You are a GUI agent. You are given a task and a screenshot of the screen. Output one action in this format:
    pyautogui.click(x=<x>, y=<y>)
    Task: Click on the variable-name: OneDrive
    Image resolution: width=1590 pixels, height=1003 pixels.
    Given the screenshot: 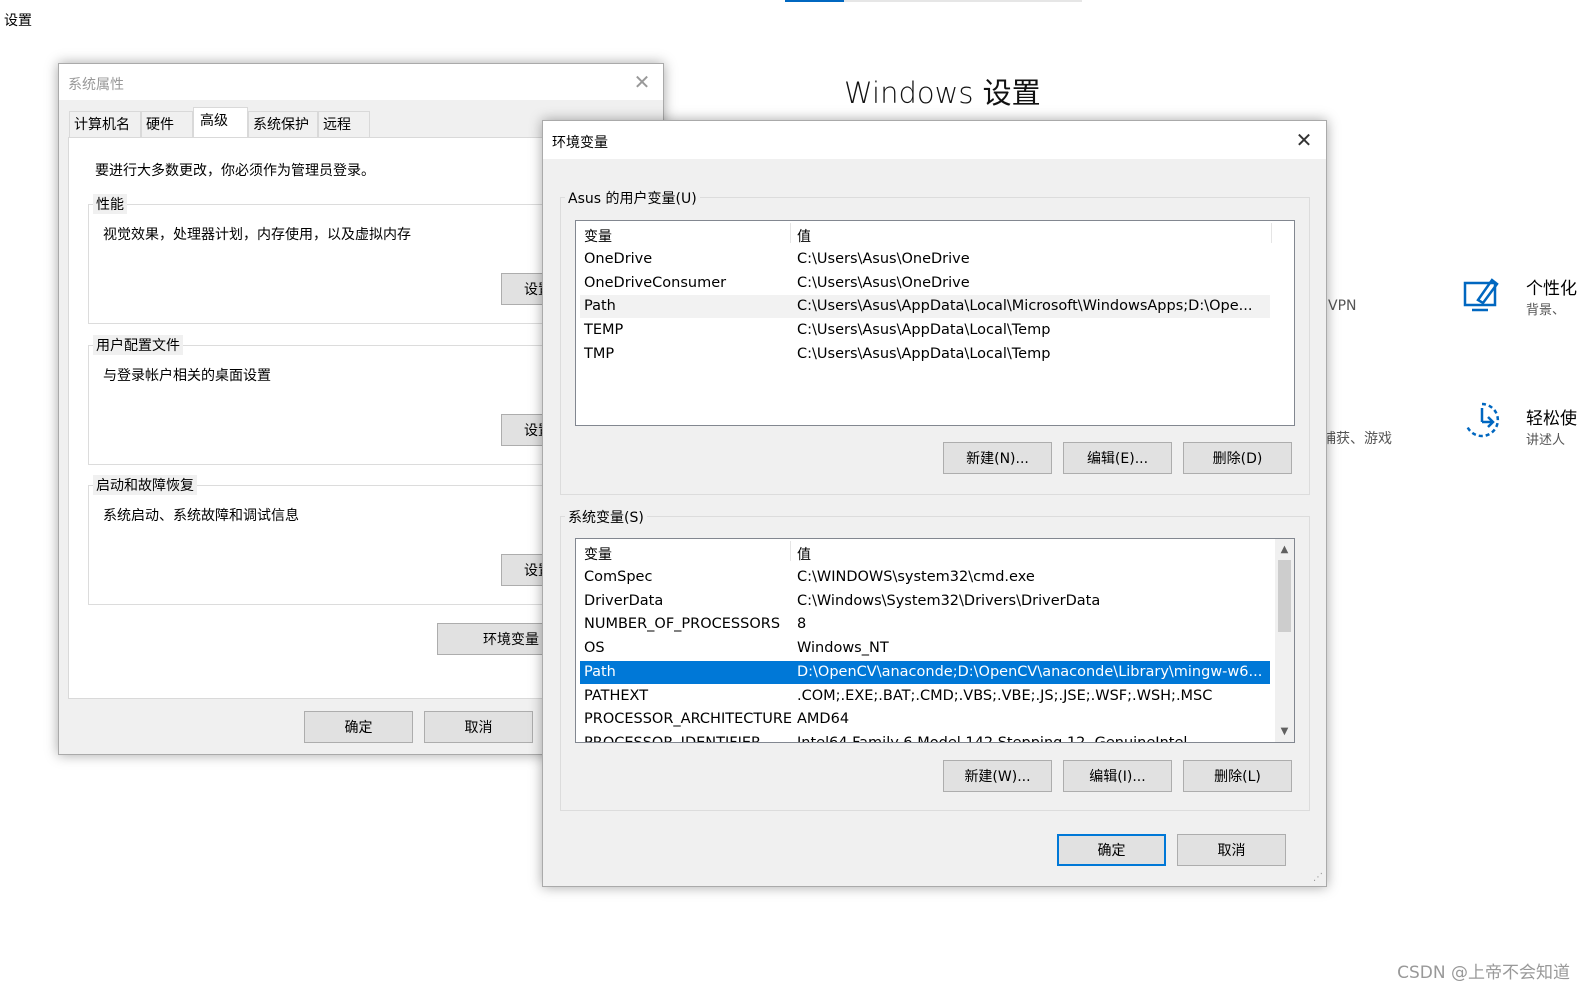 What is the action you would take?
    pyautogui.click(x=618, y=259)
    